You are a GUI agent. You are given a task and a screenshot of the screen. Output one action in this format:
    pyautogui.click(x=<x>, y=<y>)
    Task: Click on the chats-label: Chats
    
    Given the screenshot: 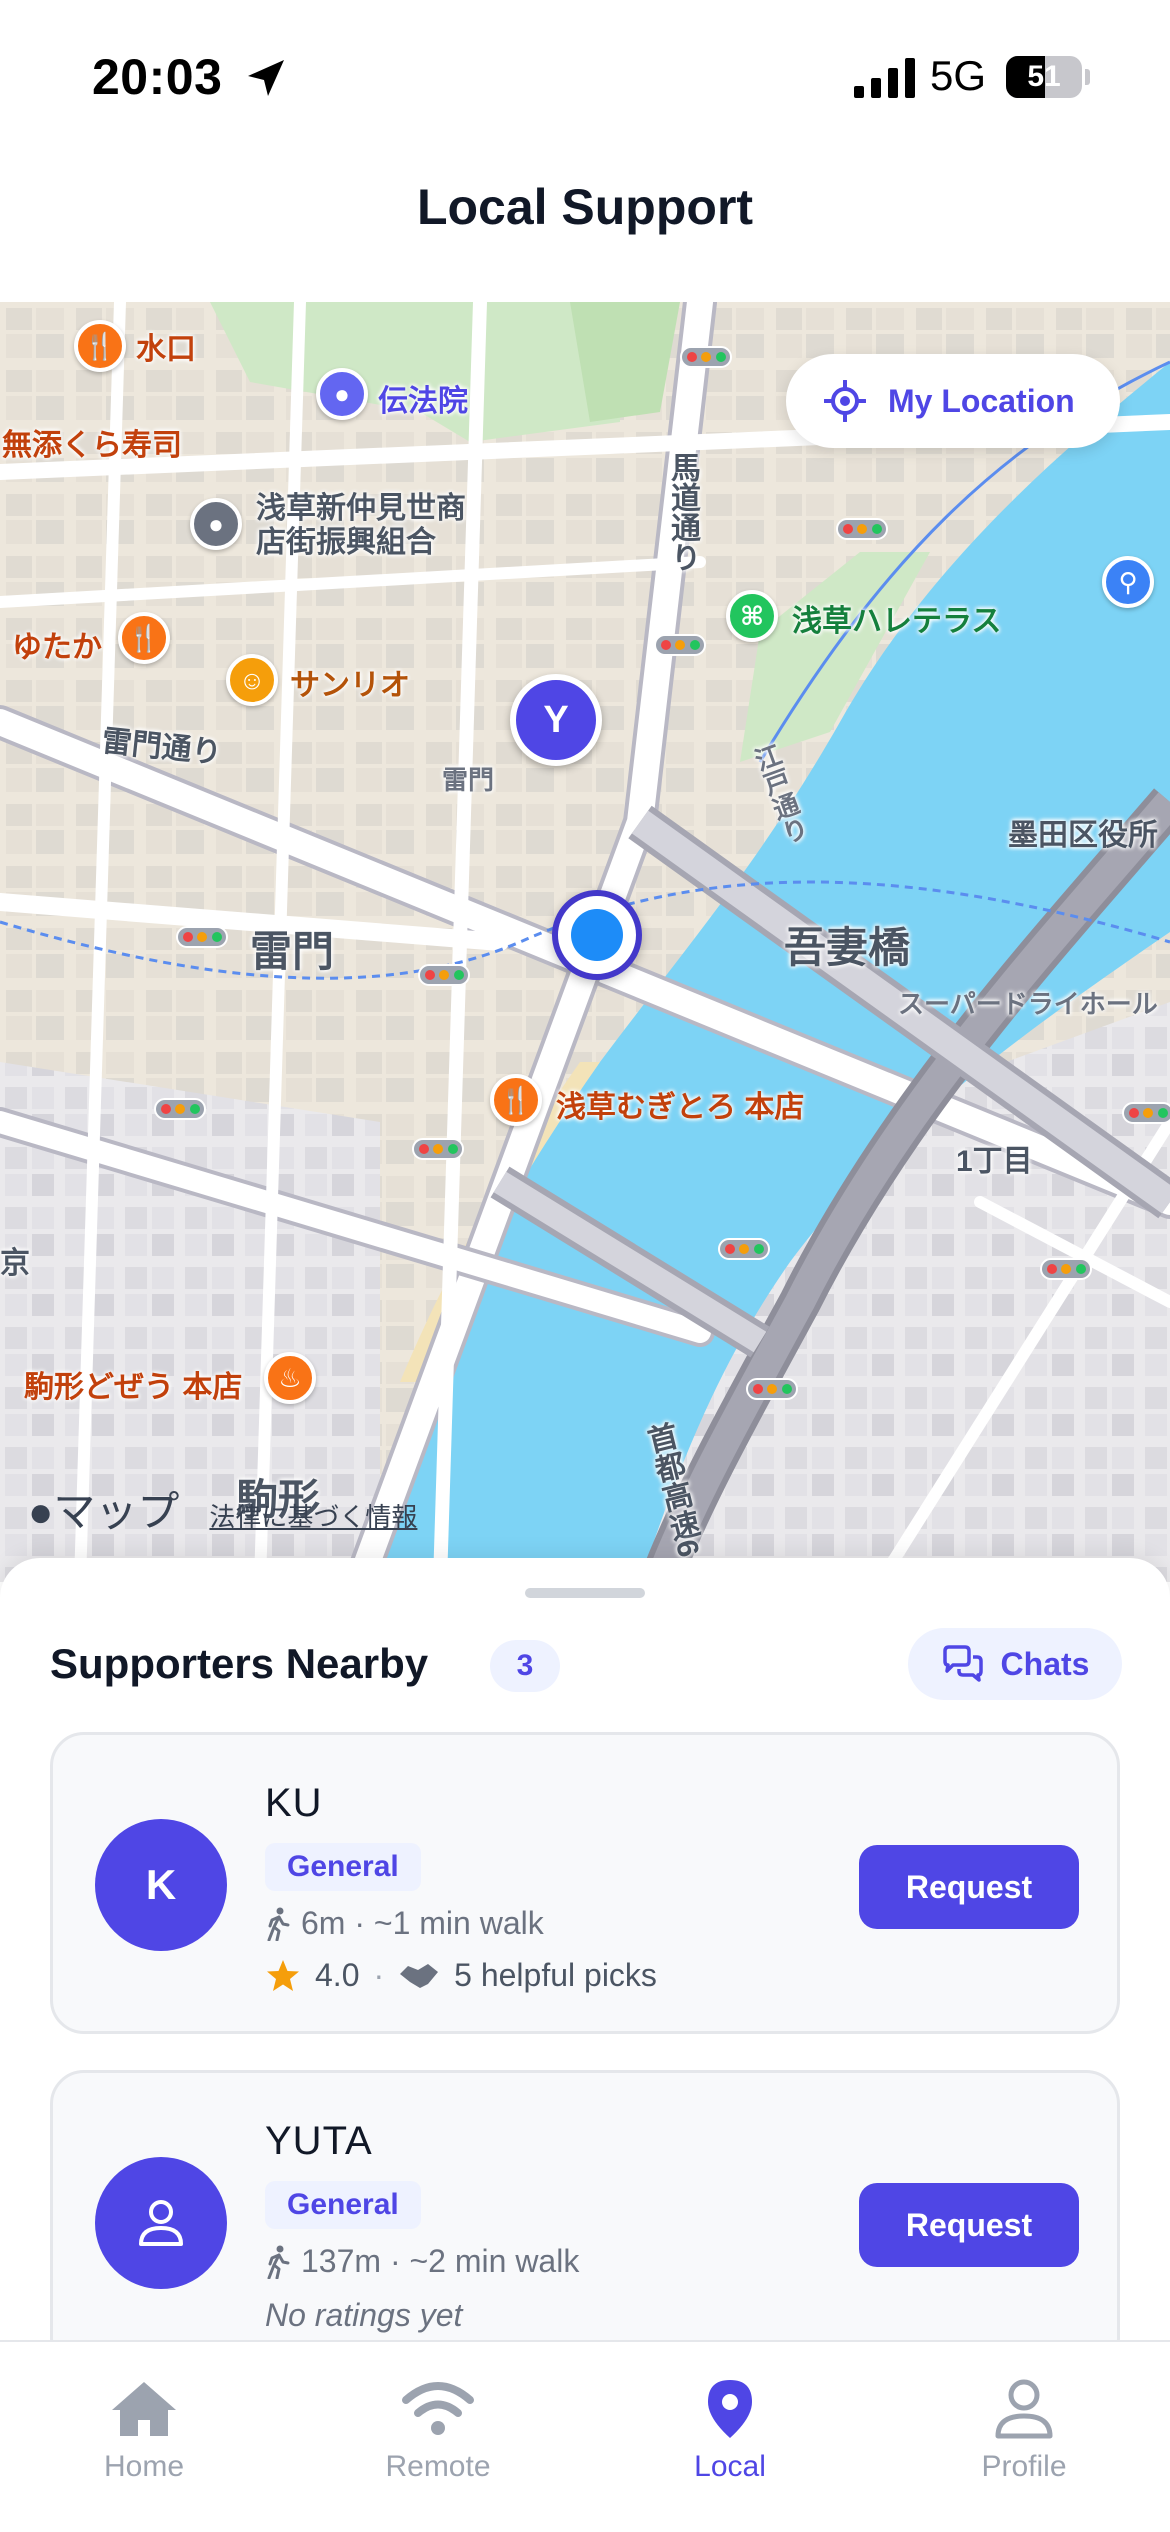 What is the action you would take?
    pyautogui.click(x=1045, y=1663)
    